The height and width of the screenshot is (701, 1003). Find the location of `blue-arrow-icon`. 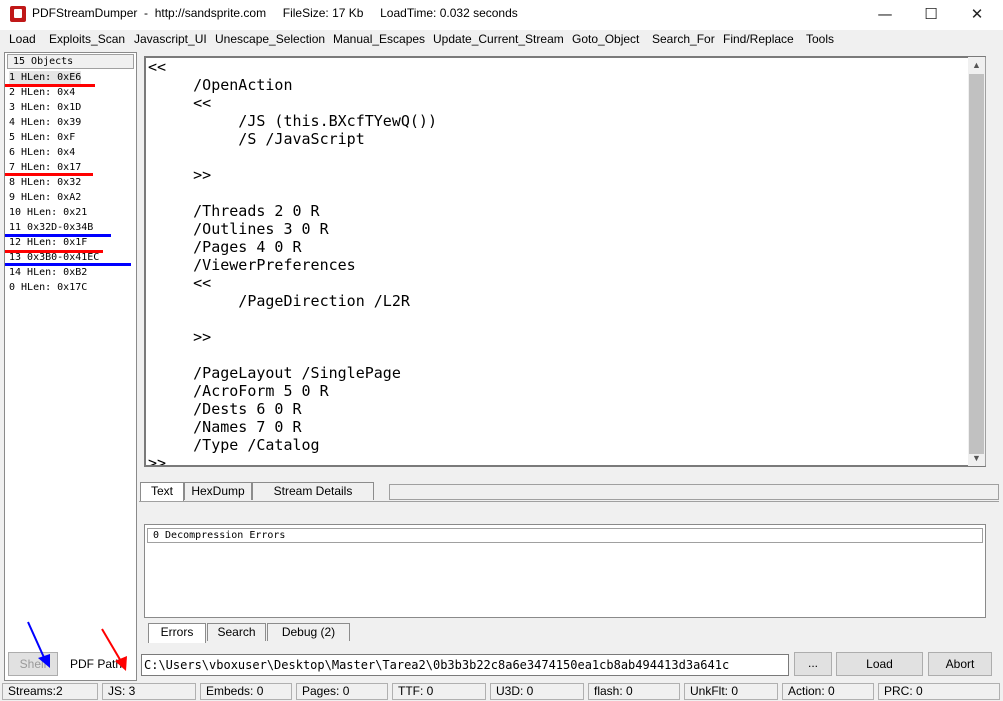

blue-arrow-icon is located at coordinates (38, 644).